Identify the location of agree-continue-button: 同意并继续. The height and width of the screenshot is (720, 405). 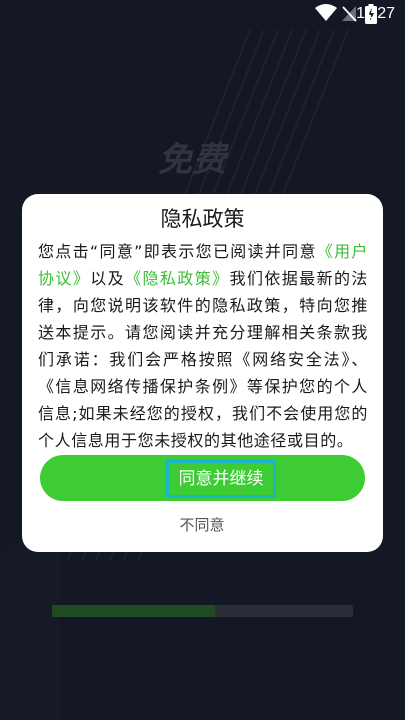
(202, 478).